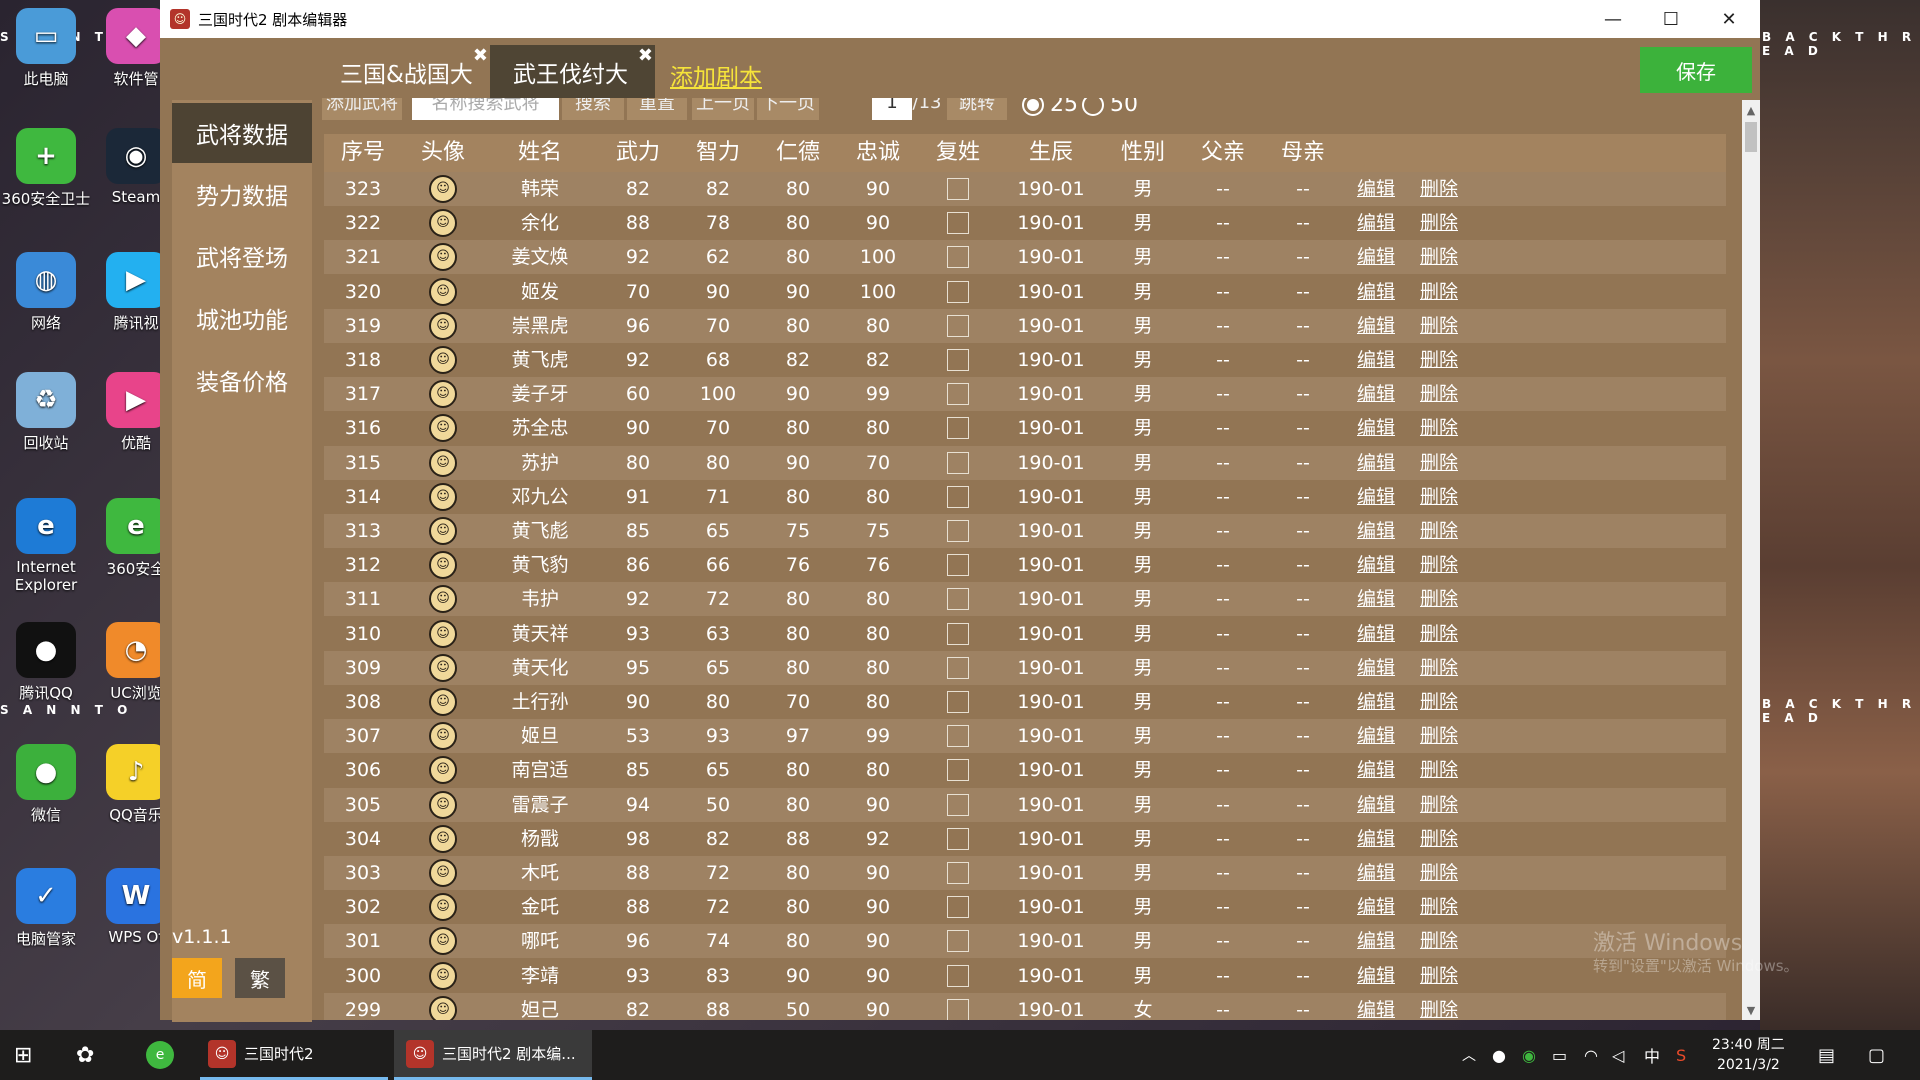  Describe the element at coordinates (1613, 19) in the screenshot. I see `minimize-button: —` at that location.